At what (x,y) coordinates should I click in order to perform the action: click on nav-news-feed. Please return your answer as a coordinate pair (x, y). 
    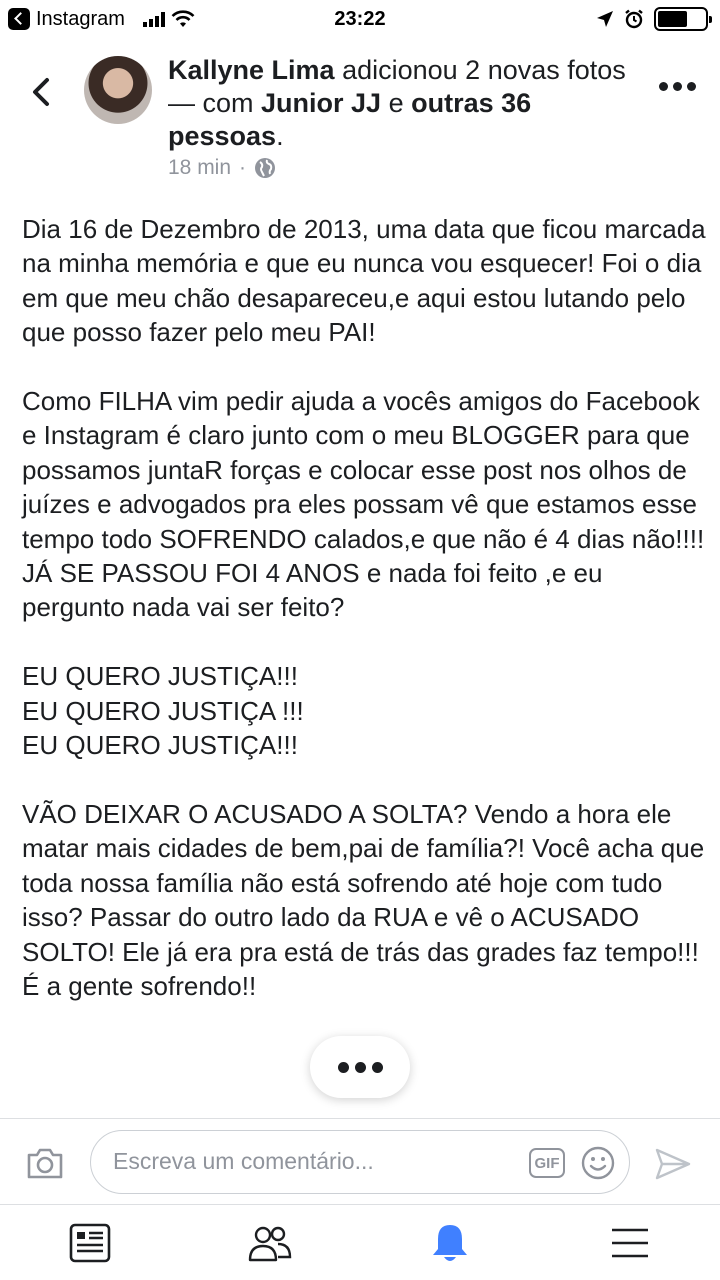
    Looking at the image, I should click on (90, 1243).